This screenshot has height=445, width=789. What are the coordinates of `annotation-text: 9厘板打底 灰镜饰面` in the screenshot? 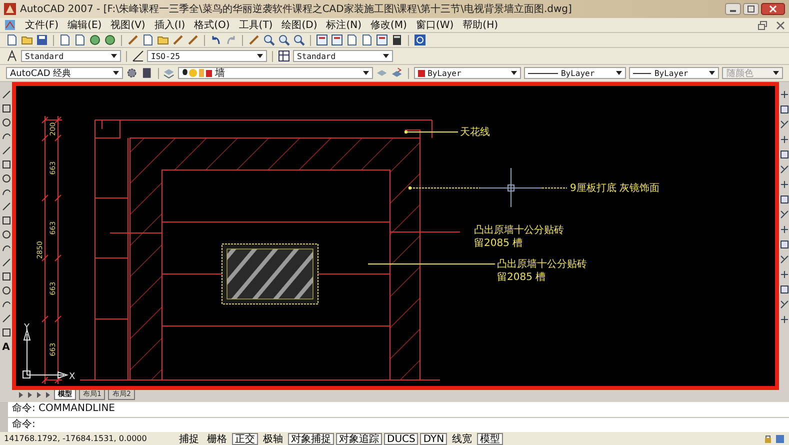 It's located at (615, 188).